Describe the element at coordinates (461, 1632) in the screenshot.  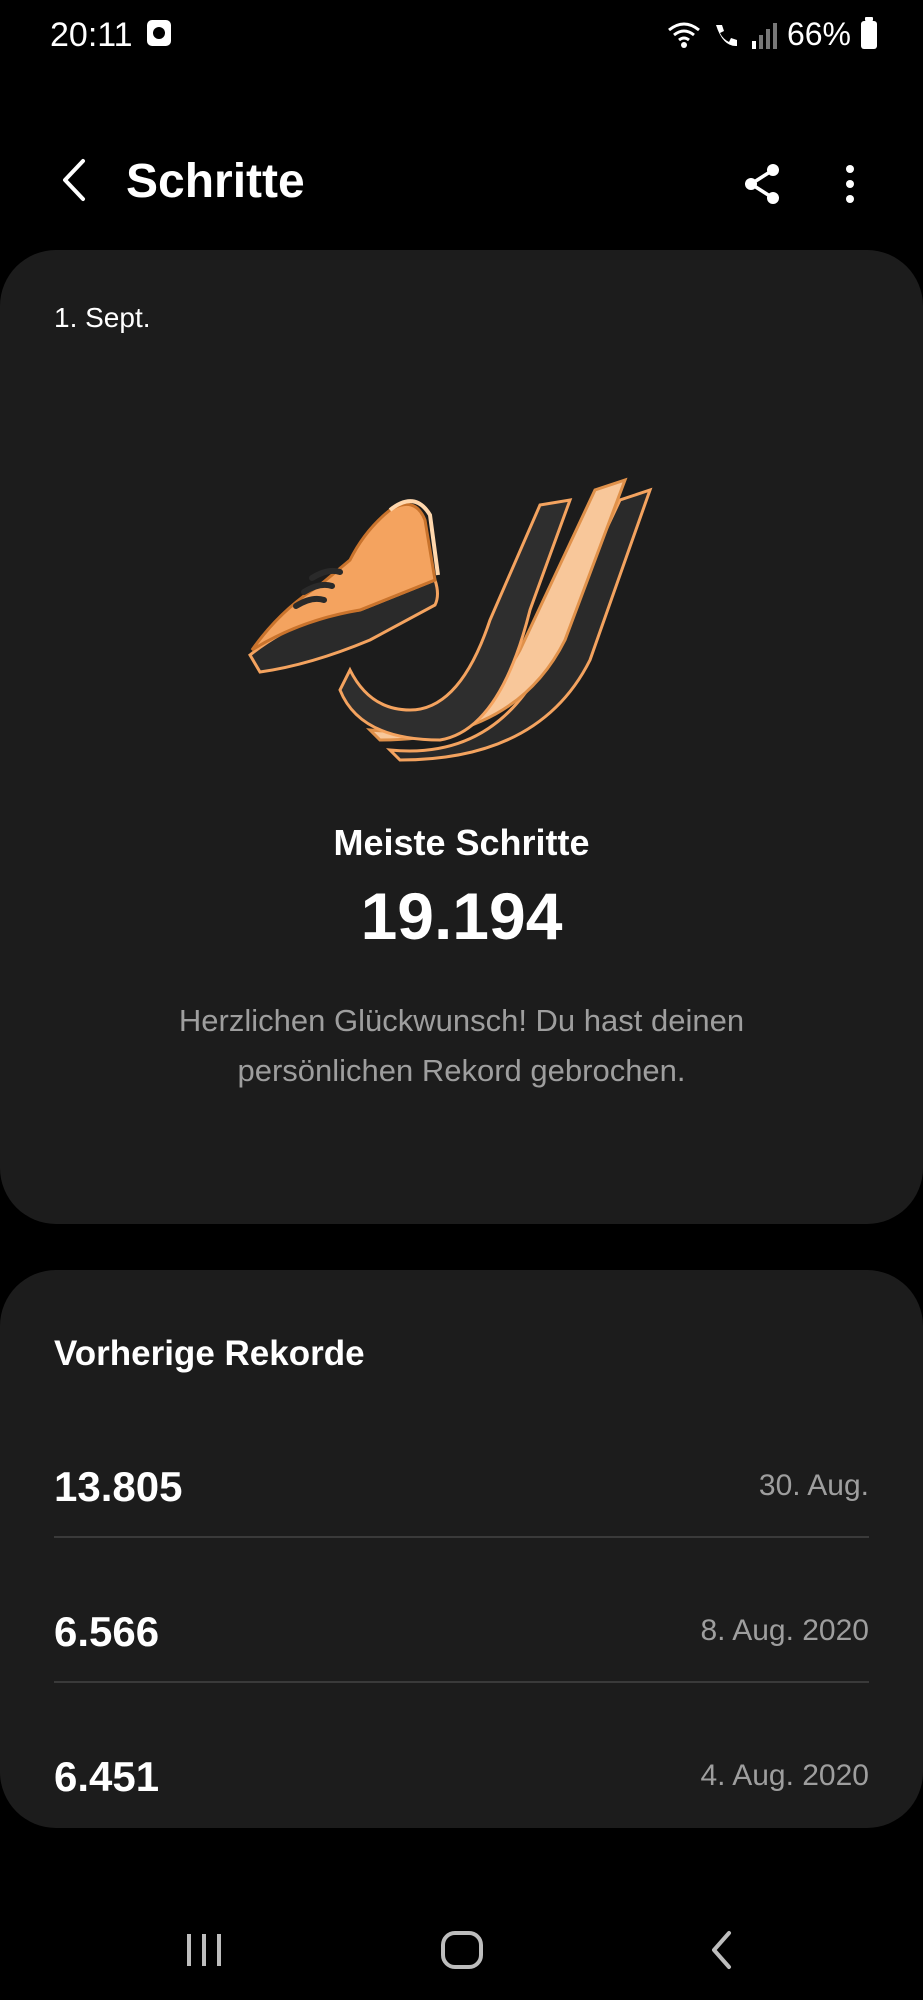
I see `record-row: 6.566 8. Aug. 2020` at that location.